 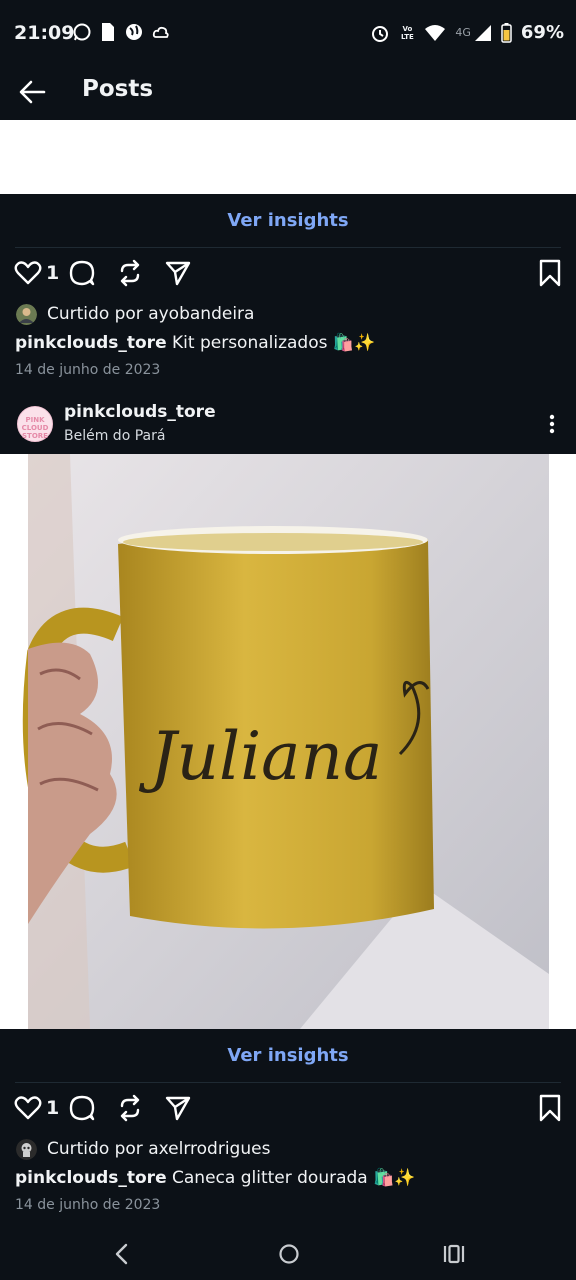 I want to click on cloud-icon, so click(x=160, y=32).